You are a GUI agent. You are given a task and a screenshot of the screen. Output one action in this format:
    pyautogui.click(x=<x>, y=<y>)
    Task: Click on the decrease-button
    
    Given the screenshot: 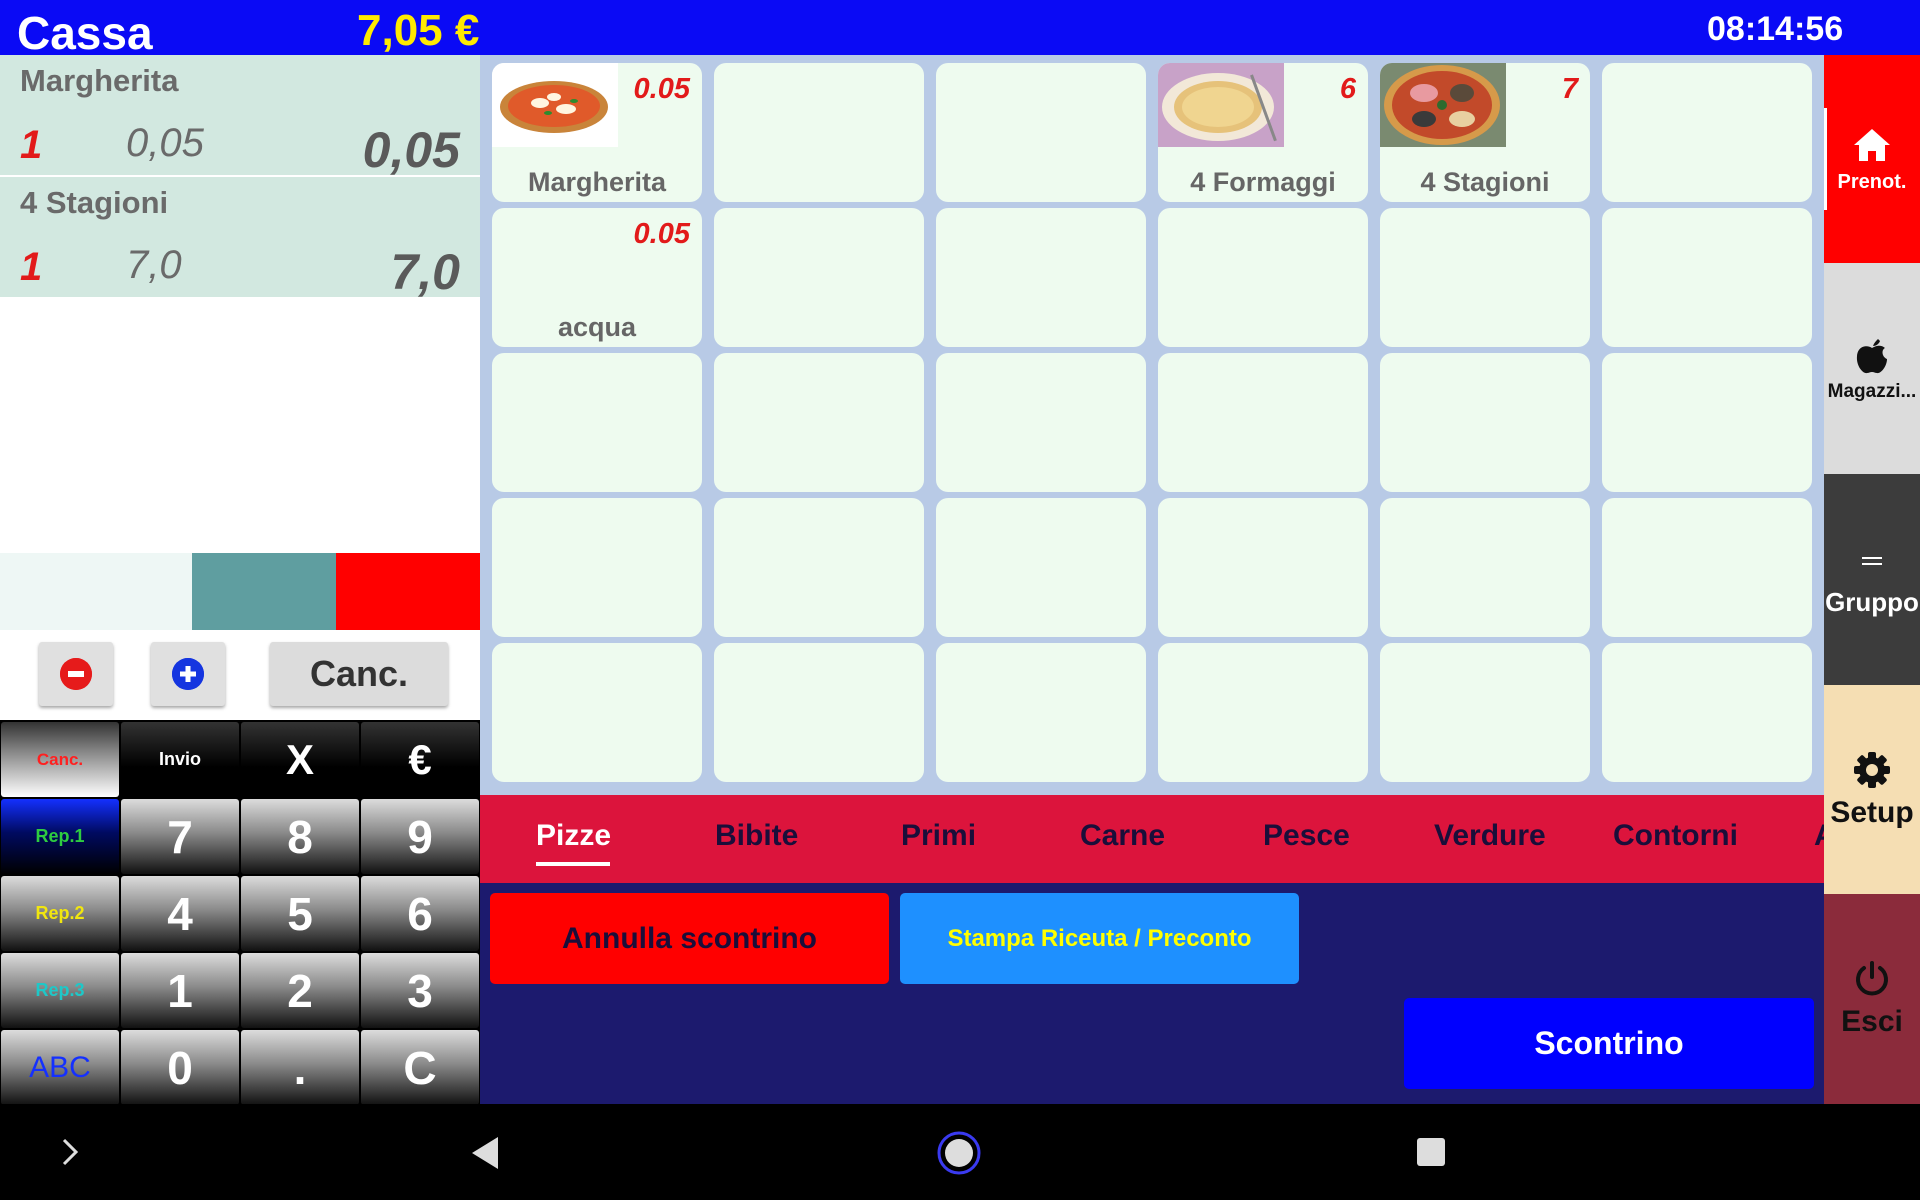 What is the action you would take?
    pyautogui.click(x=76, y=674)
    